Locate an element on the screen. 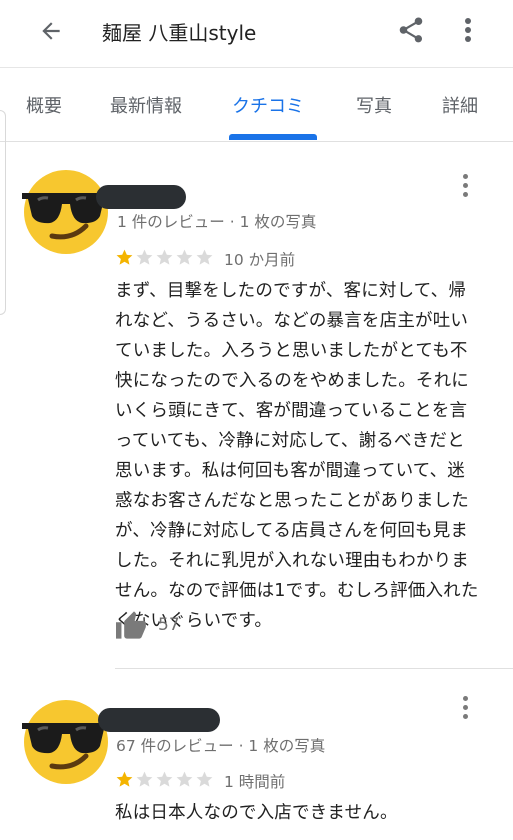 The image size is (513, 840). tab-reviews: クチコミ is located at coordinates (268, 105).